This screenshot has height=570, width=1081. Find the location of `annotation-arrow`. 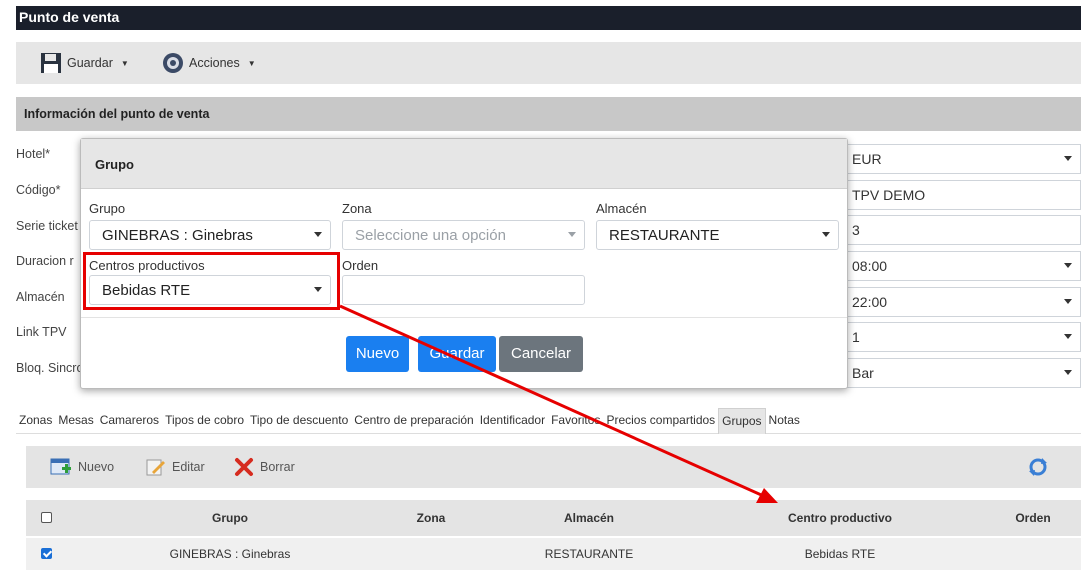

annotation-arrow is located at coordinates (558, 403).